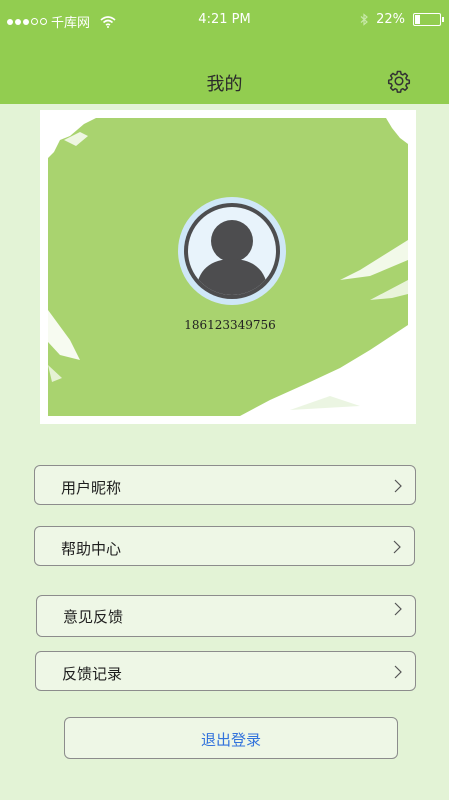  I want to click on logout-button: 退出登录, so click(231, 738).